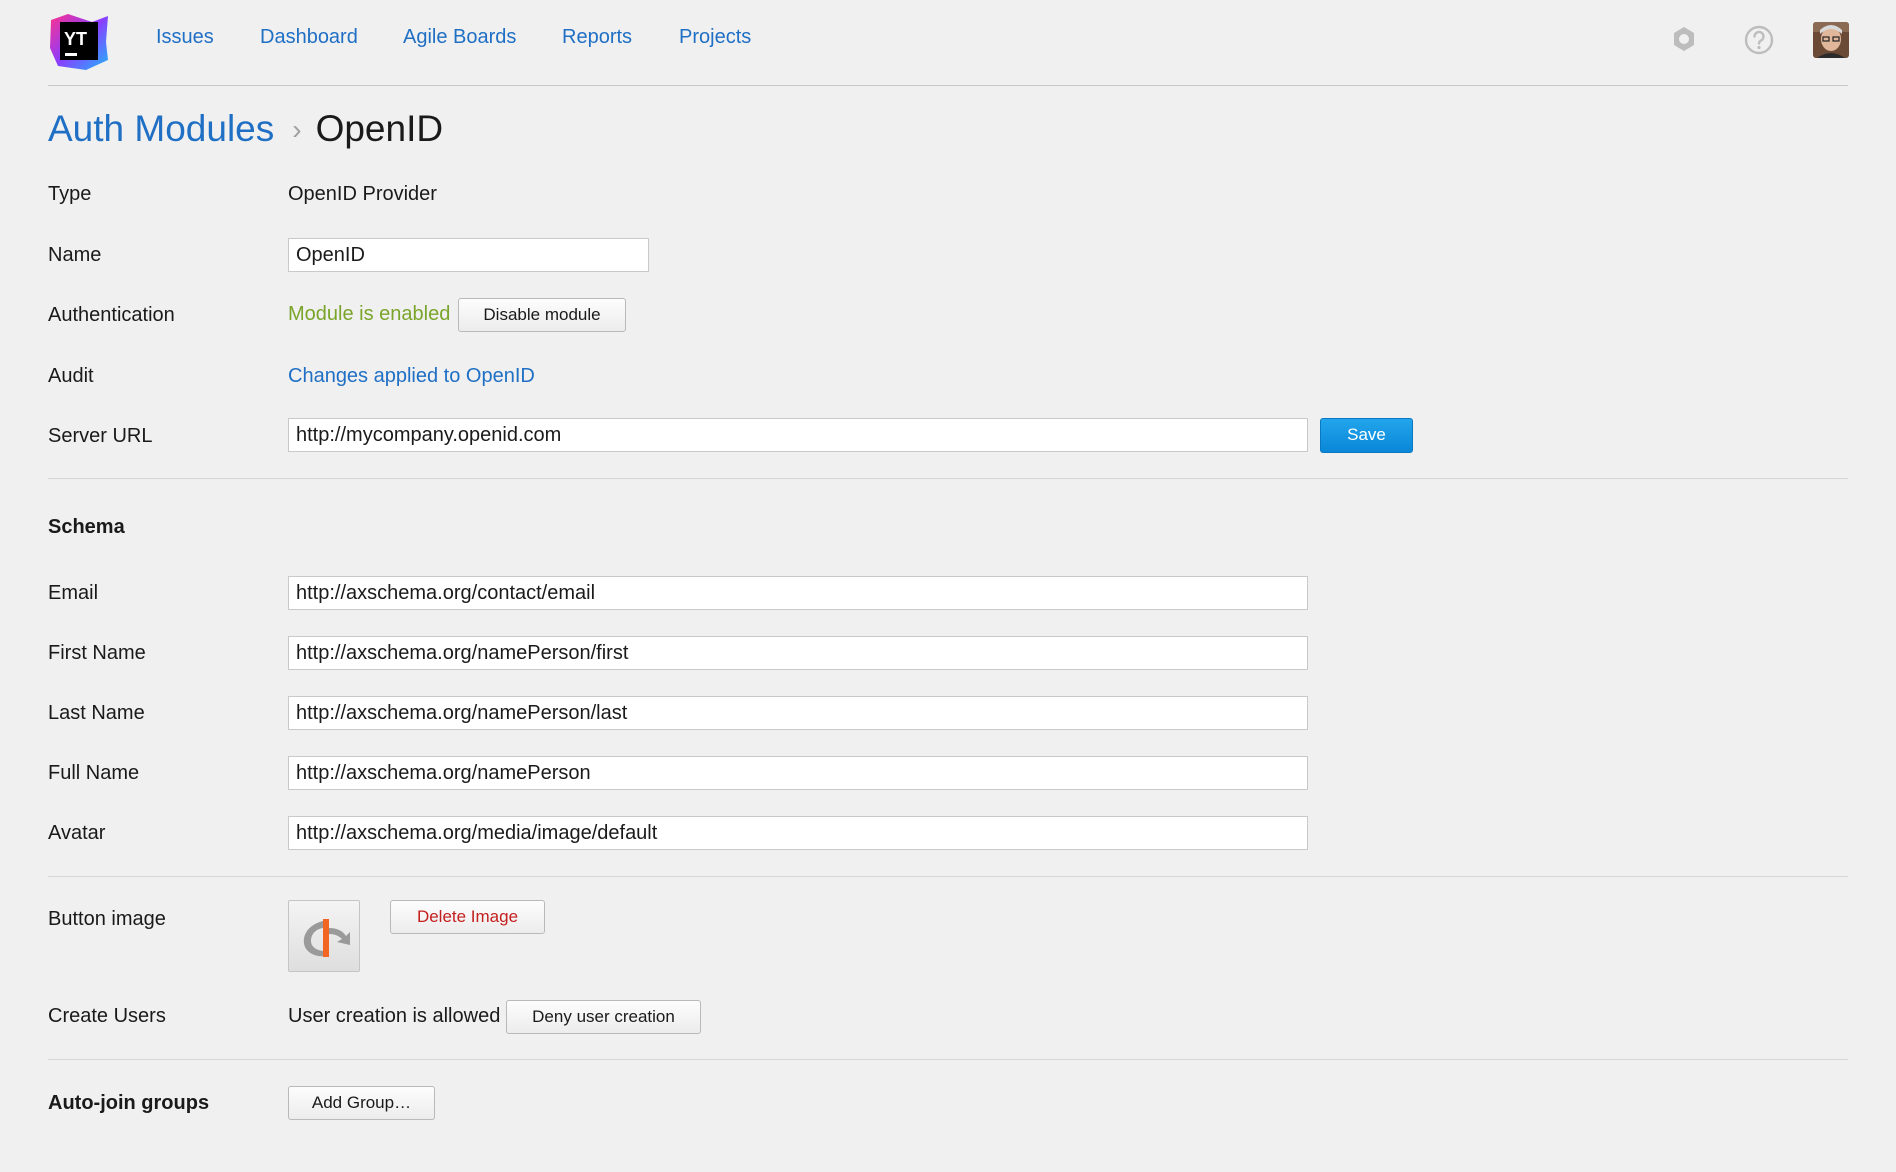 The width and height of the screenshot is (1896, 1172). I want to click on authentication-label: Authentication, so click(111, 315).